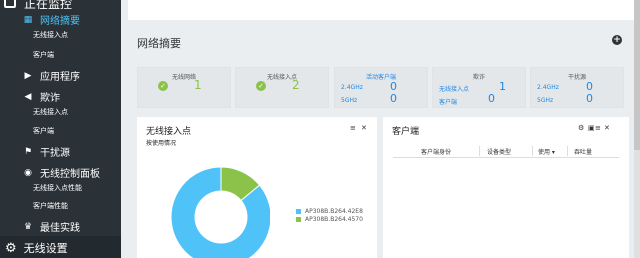 This screenshot has height=258, width=640. Describe the element at coordinates (282, 87) in the screenshot. I see `stat-access-points: 无线接入点 ✓ 2` at that location.